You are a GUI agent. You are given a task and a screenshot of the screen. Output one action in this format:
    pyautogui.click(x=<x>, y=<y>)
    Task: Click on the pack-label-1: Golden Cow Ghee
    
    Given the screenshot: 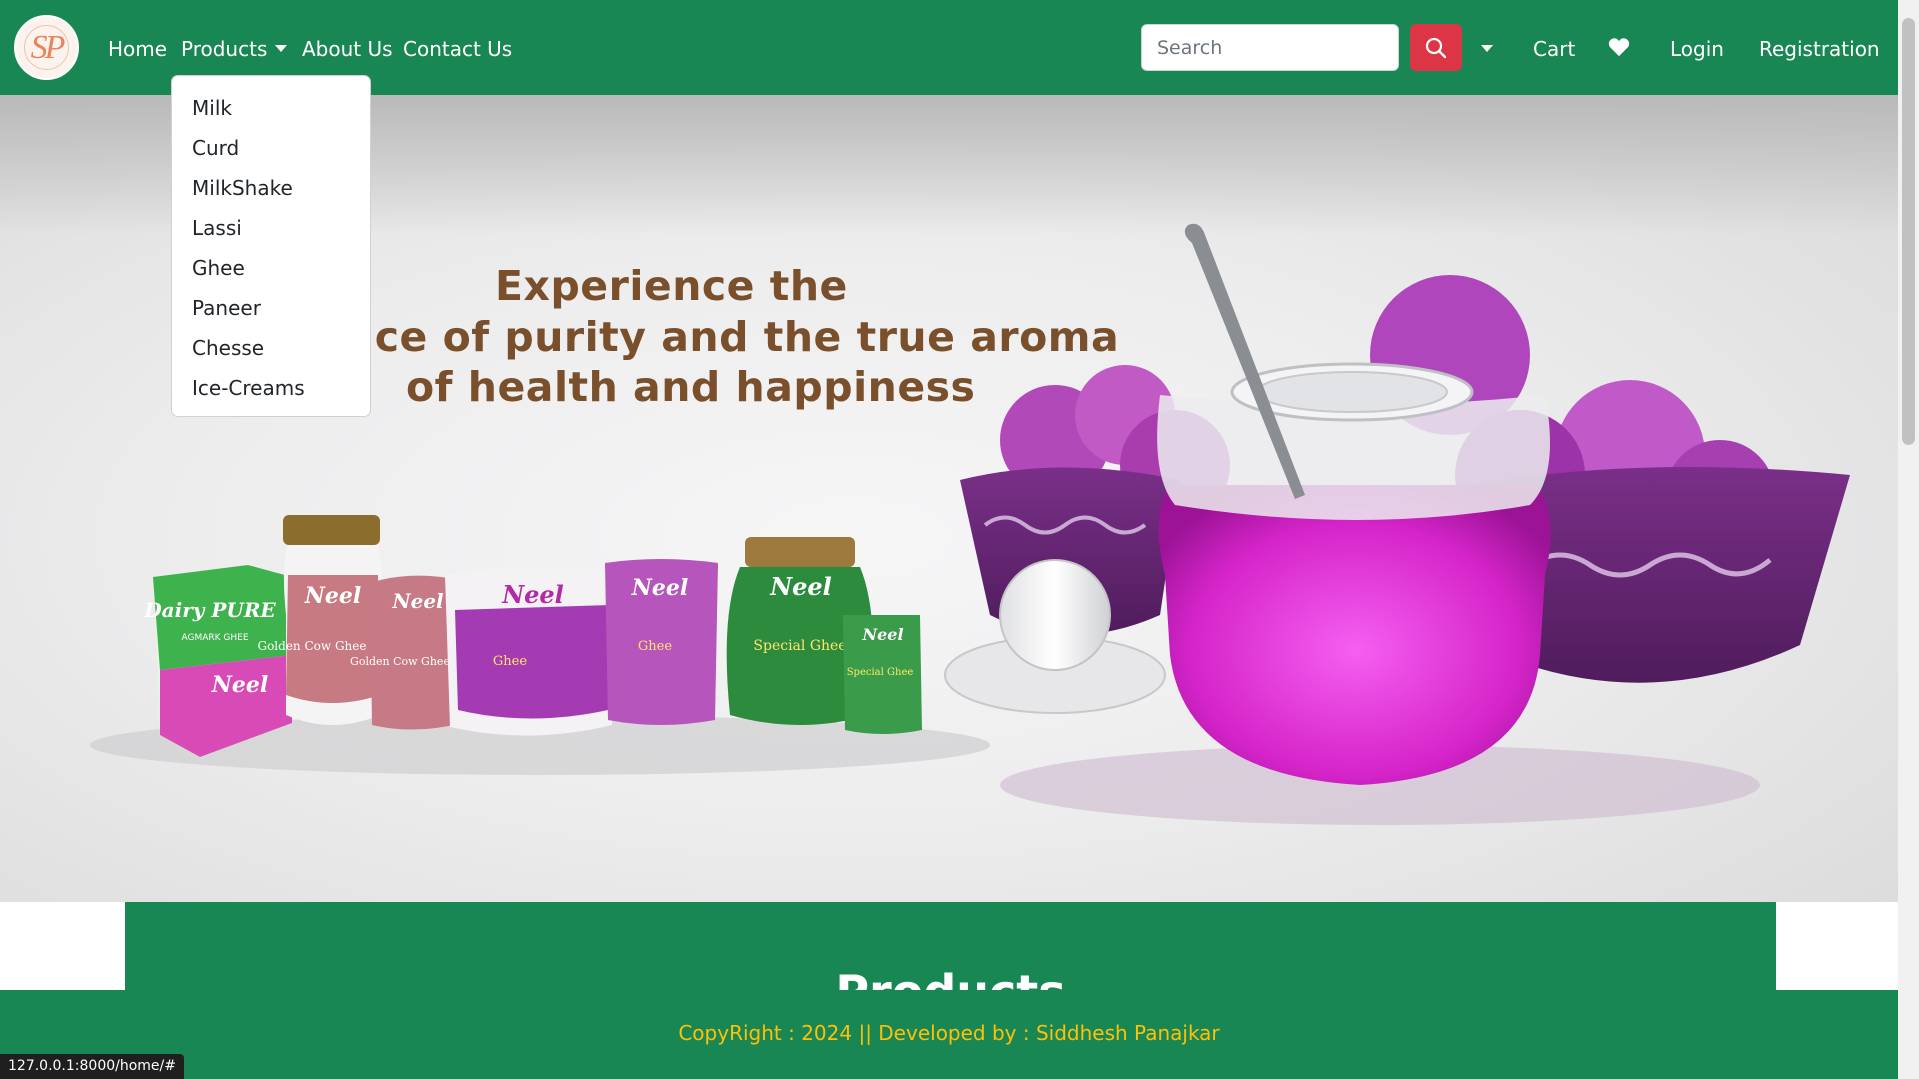 What is the action you would take?
    pyautogui.click(x=312, y=646)
    